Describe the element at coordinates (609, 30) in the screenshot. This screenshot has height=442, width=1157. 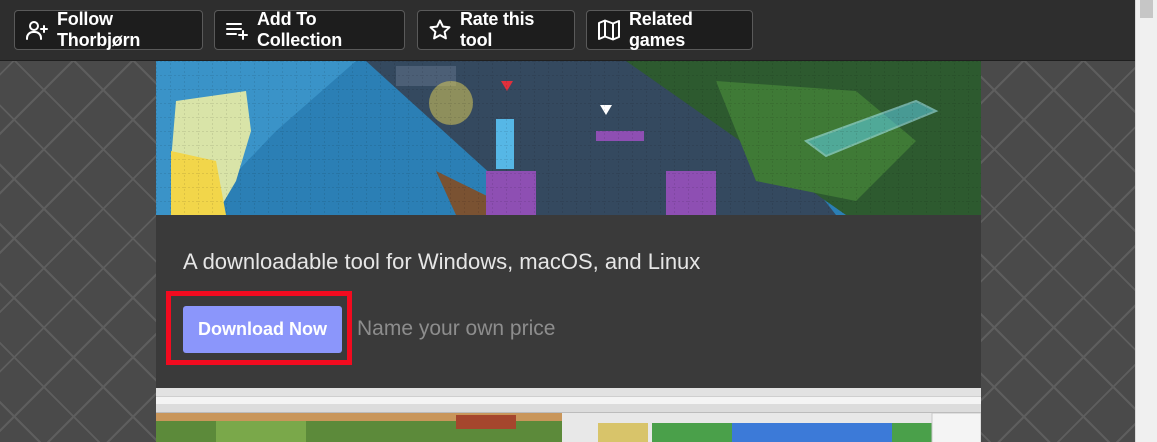
I see `map-icon` at that location.